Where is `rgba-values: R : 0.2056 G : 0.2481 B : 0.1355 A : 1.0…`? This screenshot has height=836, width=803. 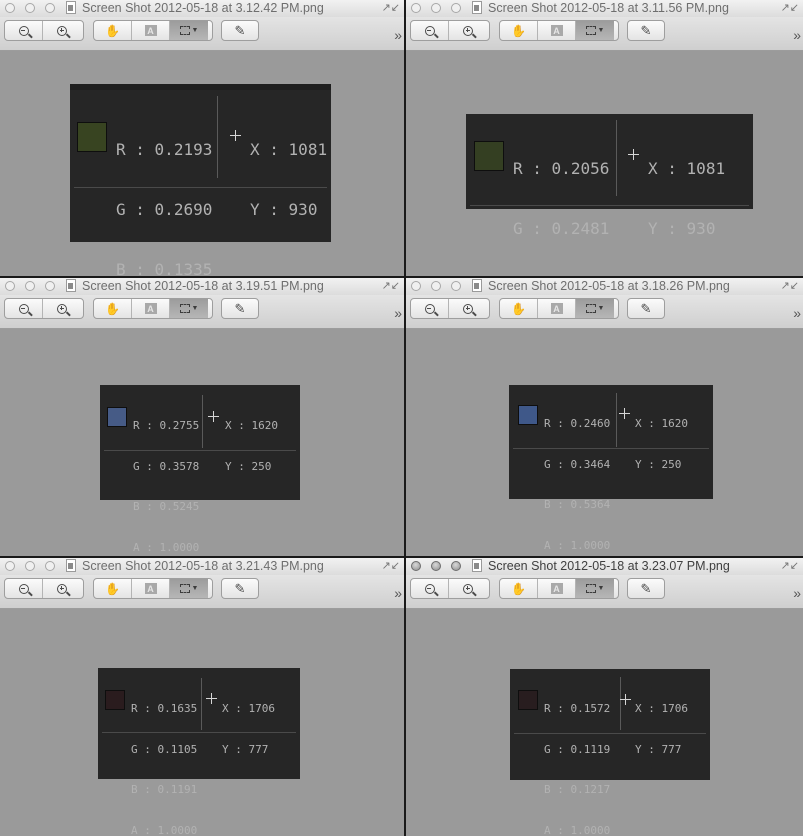 rgba-values: R : 0.2056 G : 0.2481 B : 0.1355 A : 1.0… is located at coordinates (561, 197).